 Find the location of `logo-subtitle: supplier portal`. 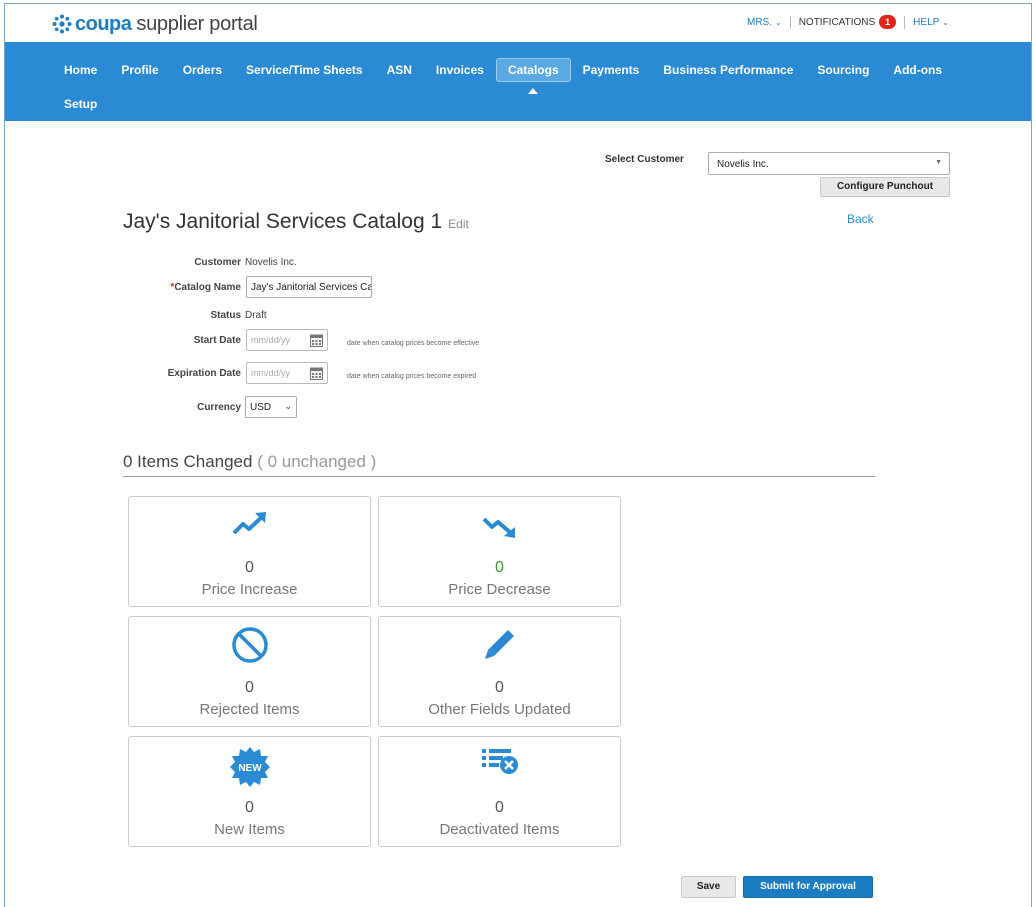

logo-subtitle: supplier portal is located at coordinates (197, 23).